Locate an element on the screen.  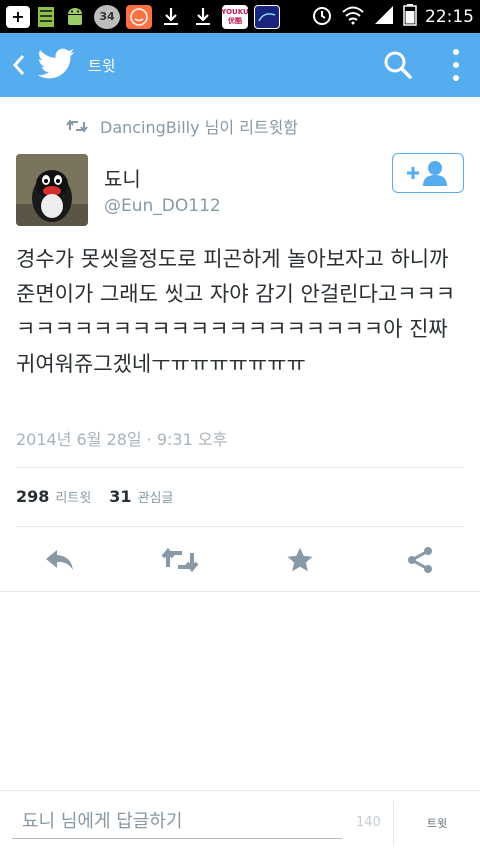
share-icon is located at coordinates (420, 560).